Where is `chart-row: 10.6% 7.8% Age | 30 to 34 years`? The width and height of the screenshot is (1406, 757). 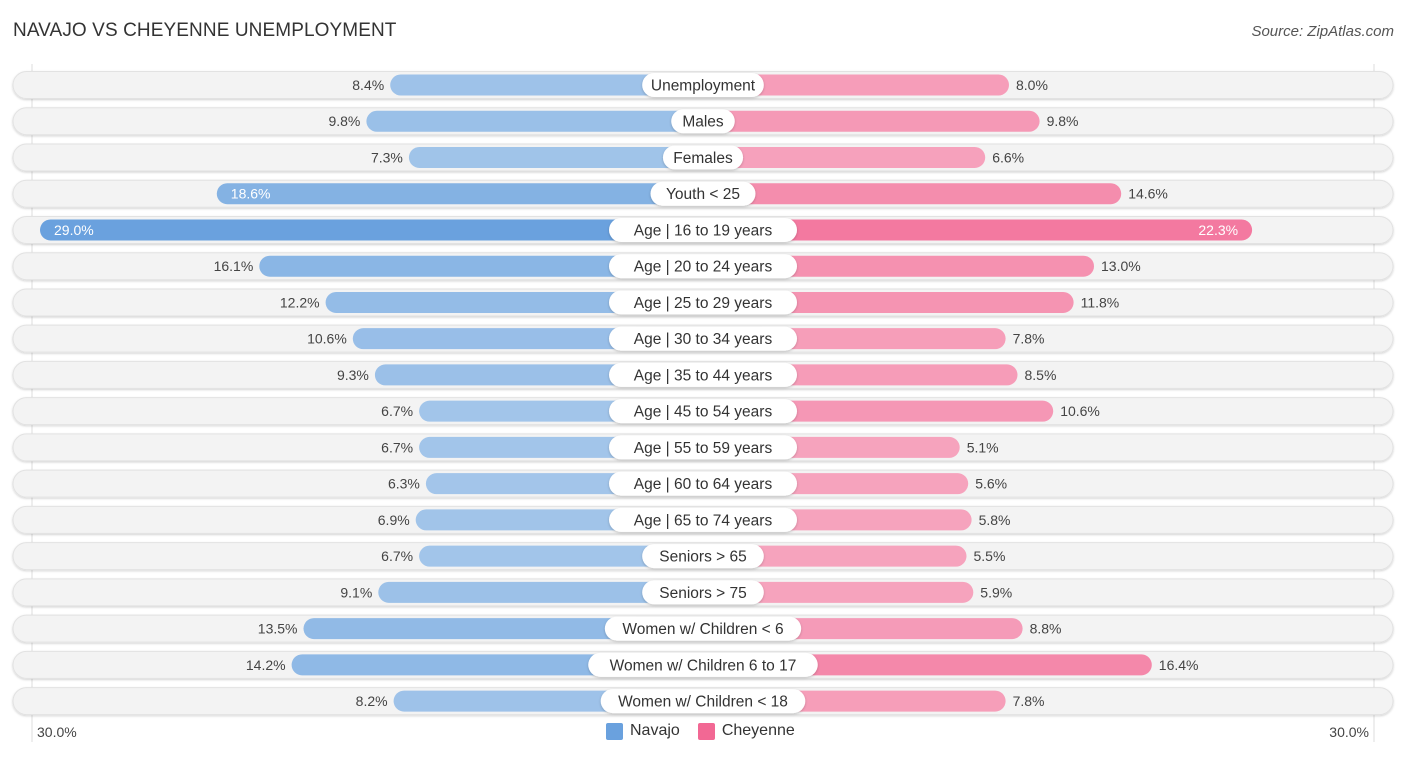 chart-row: 10.6% 7.8% Age | 30 to 34 years is located at coordinates (703, 338).